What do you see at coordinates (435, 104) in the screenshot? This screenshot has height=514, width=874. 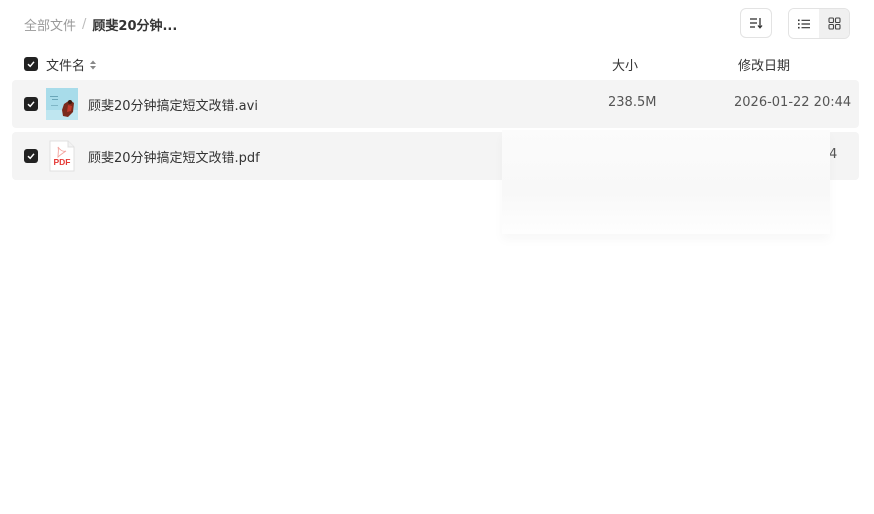 I see `file-row: 顾斐20分钟搞定短文改错.avi 238.5M 2026-01-22 20:44` at bounding box center [435, 104].